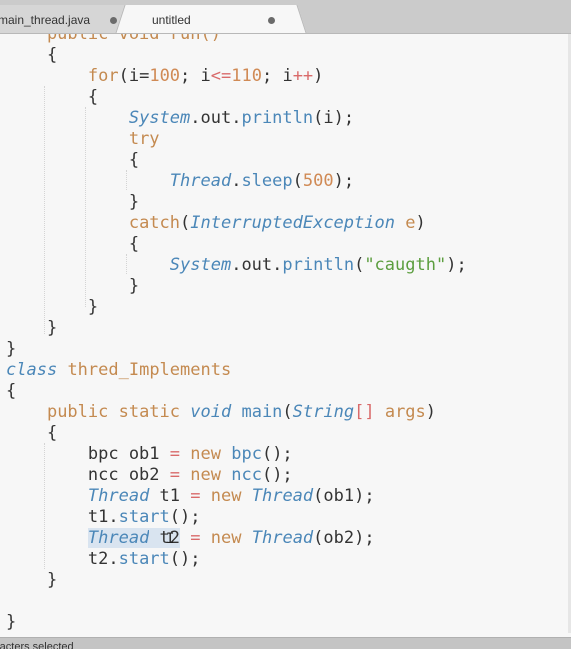 The image size is (571, 649). I want to click on code-token: ncc ob2, so click(88, 475).